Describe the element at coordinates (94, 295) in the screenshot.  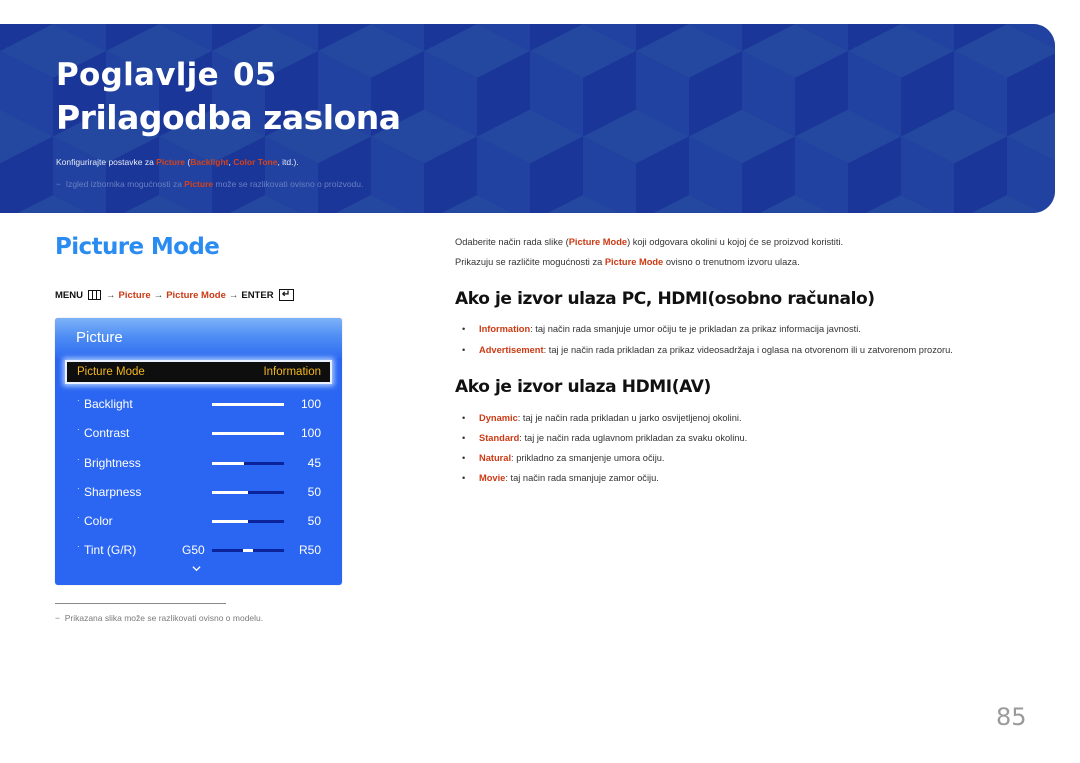
I see `menu-icon` at that location.